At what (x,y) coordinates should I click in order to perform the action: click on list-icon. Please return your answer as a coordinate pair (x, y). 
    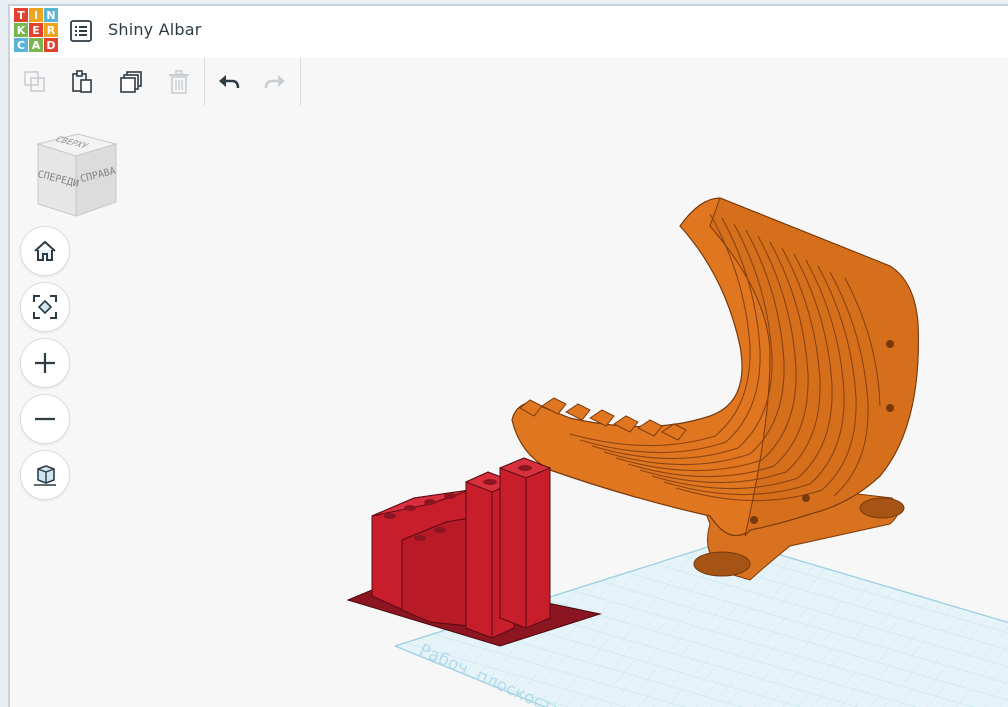
    Looking at the image, I should click on (81, 31).